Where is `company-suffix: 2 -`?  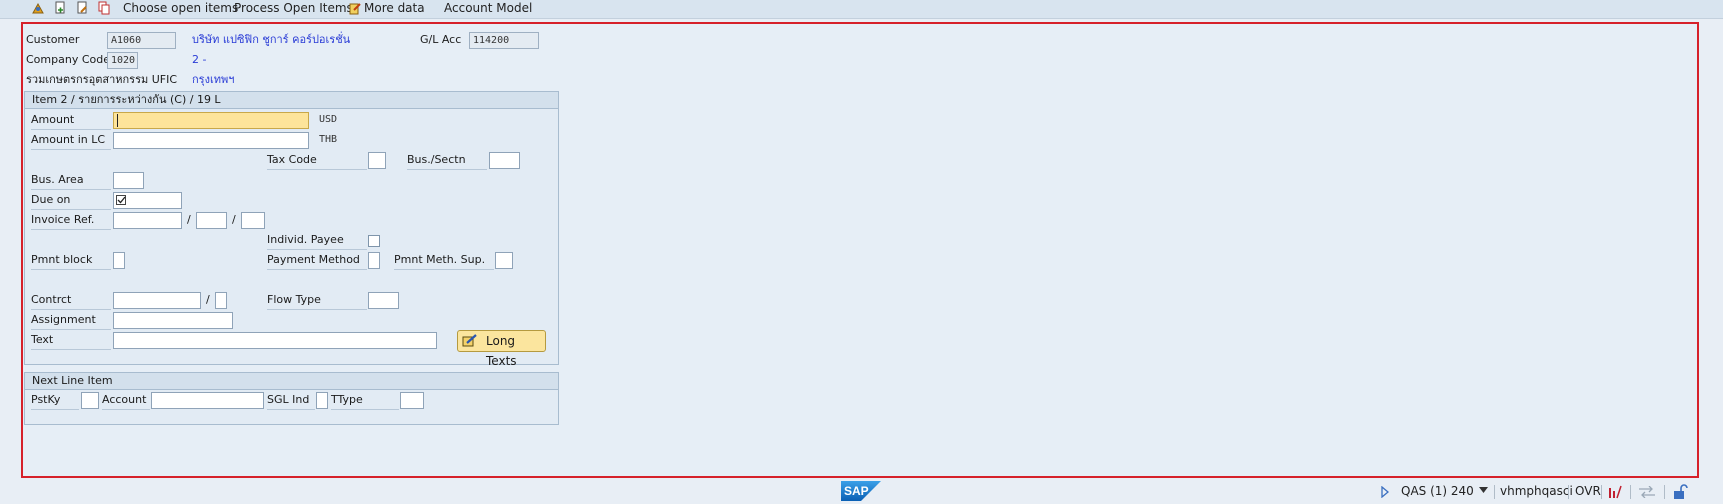 company-suffix: 2 - is located at coordinates (199, 59).